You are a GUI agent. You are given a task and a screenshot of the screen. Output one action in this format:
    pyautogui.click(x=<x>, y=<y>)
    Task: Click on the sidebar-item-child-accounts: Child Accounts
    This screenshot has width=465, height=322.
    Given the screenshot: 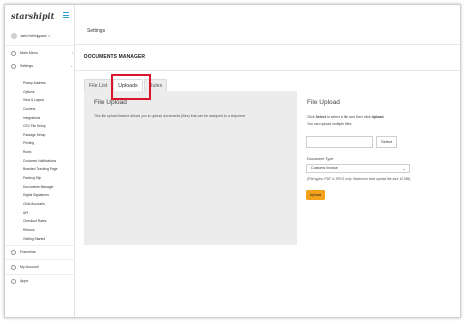 What is the action you would take?
    pyautogui.click(x=48, y=204)
    